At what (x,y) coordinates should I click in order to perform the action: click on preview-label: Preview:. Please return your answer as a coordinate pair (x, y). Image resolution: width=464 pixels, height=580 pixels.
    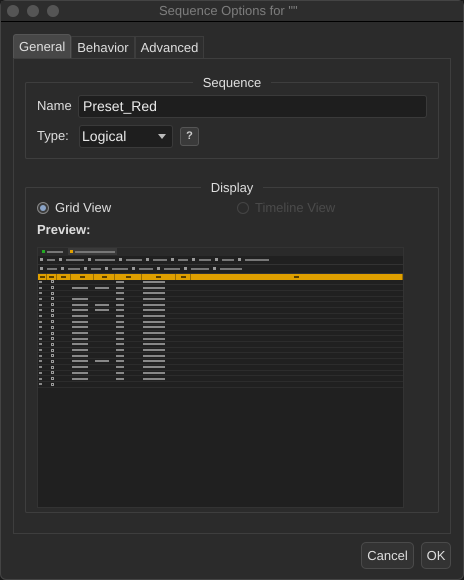
    Looking at the image, I should click on (64, 230).